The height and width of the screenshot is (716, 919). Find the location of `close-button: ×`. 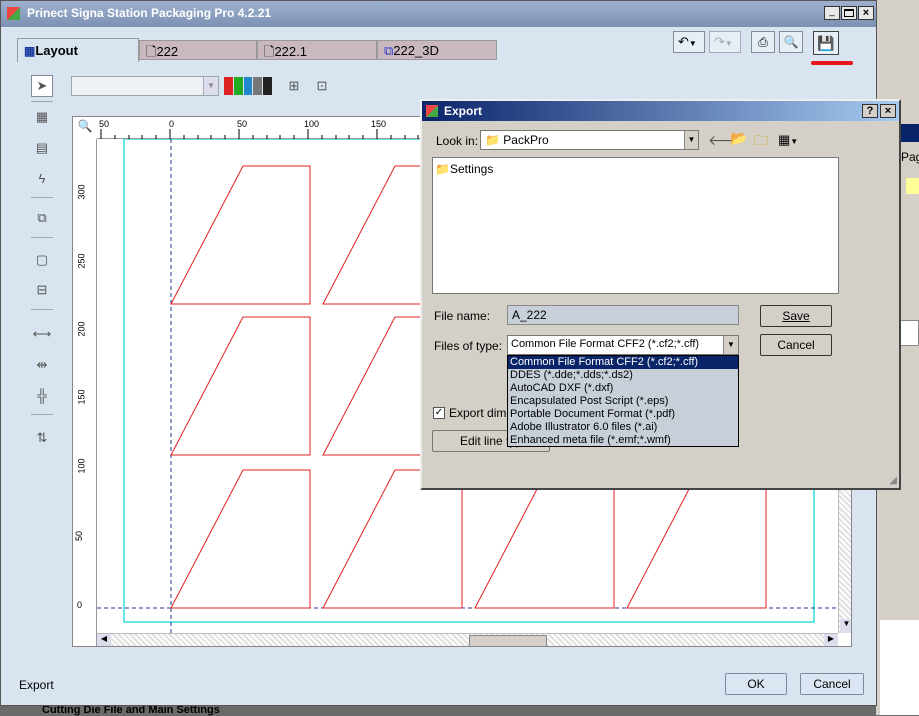

close-button: × is located at coordinates (866, 13).